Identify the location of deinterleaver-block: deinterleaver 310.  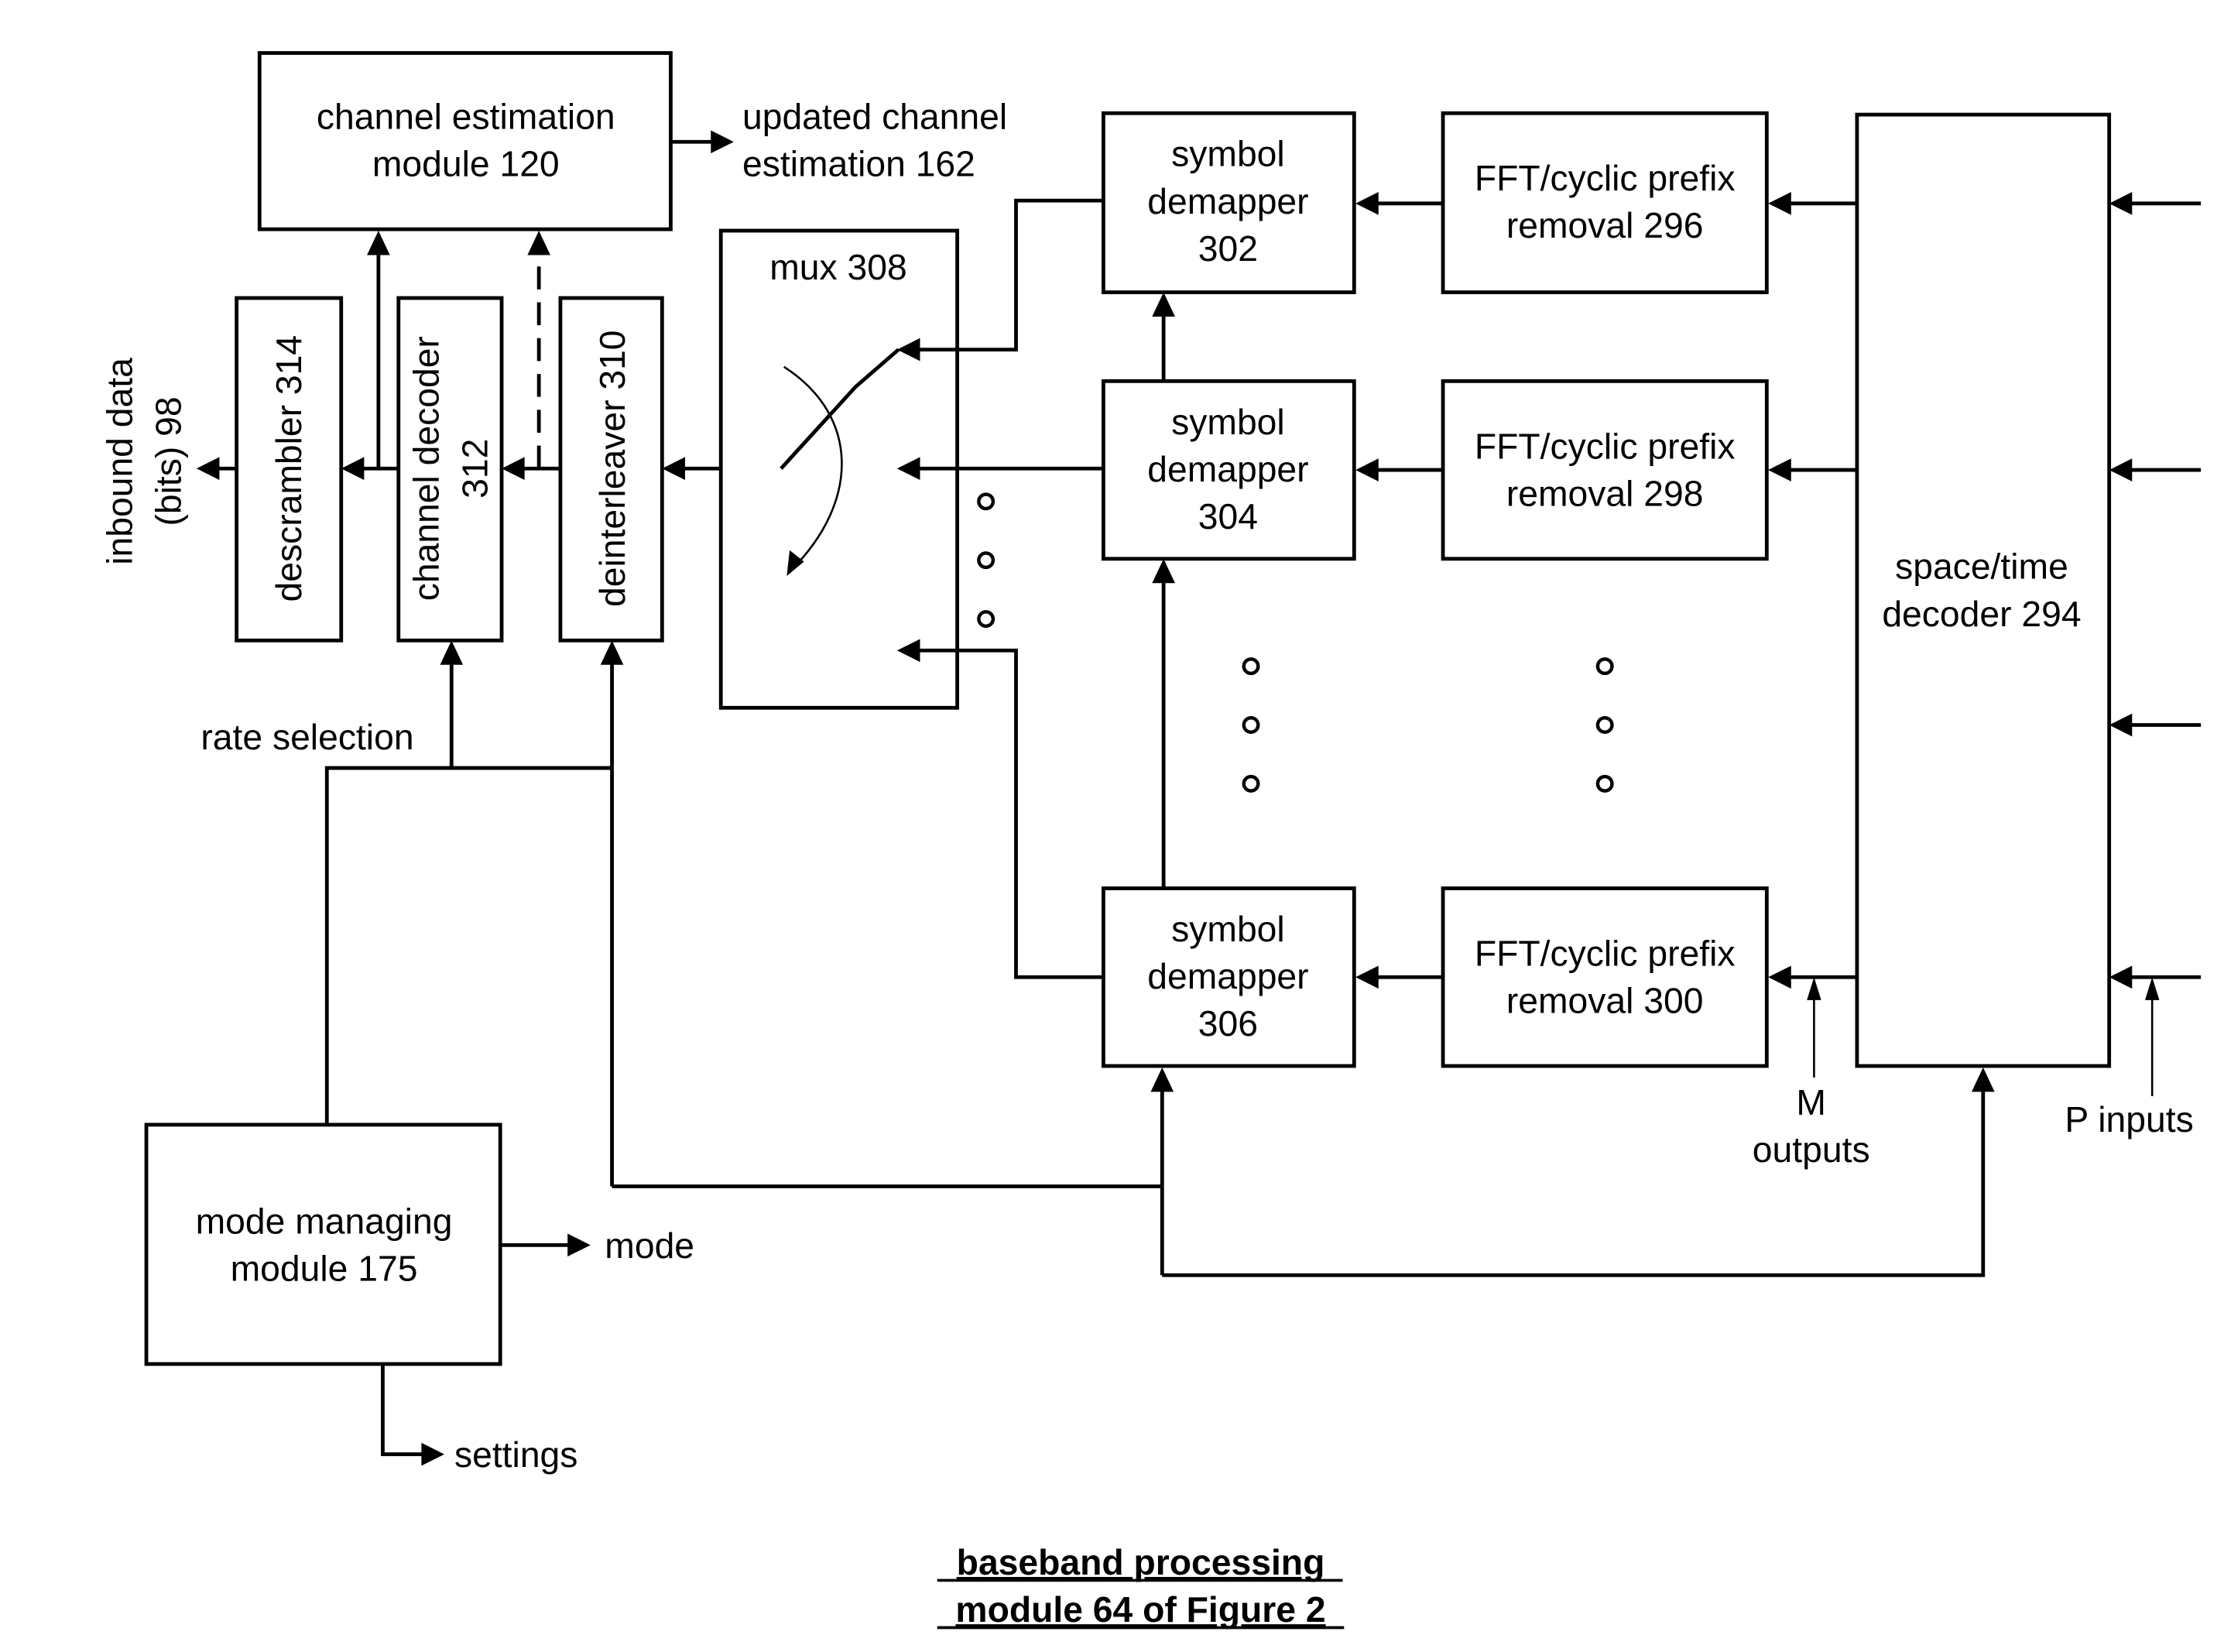
(611, 470).